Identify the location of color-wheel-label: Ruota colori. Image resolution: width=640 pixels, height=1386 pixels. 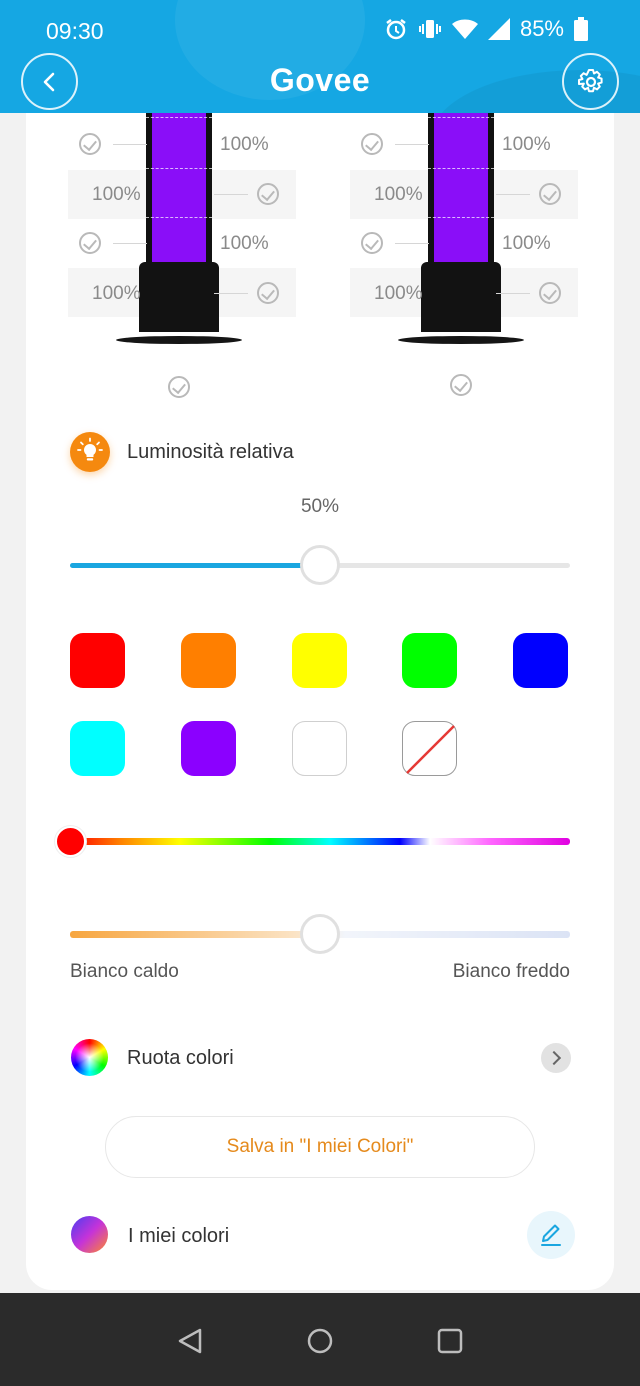
(180, 1058).